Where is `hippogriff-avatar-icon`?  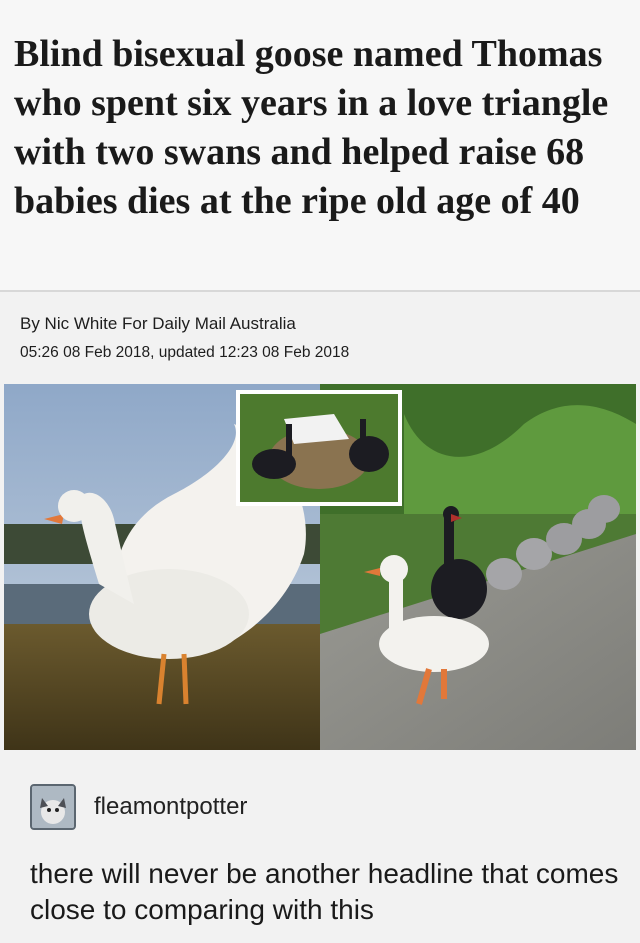 hippogriff-avatar-icon is located at coordinates (53, 807).